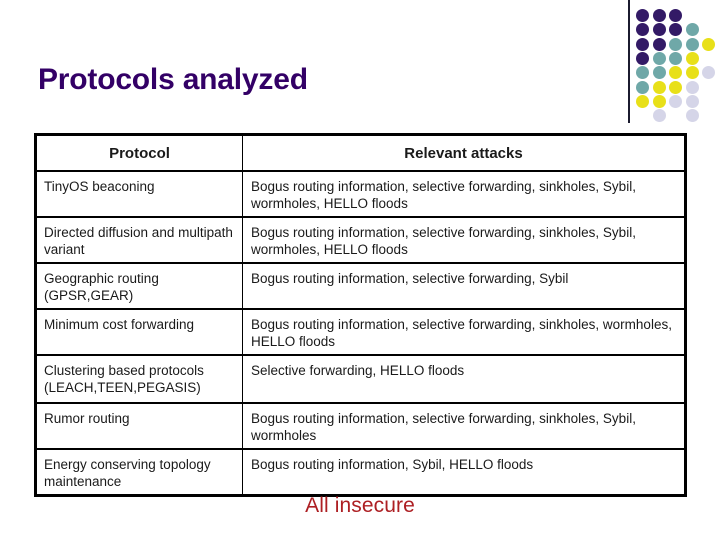 Image resolution: width=720 pixels, height=540 pixels. What do you see at coordinates (139, 426) in the screenshot?
I see `cell-protocol: Rumor routing` at bounding box center [139, 426].